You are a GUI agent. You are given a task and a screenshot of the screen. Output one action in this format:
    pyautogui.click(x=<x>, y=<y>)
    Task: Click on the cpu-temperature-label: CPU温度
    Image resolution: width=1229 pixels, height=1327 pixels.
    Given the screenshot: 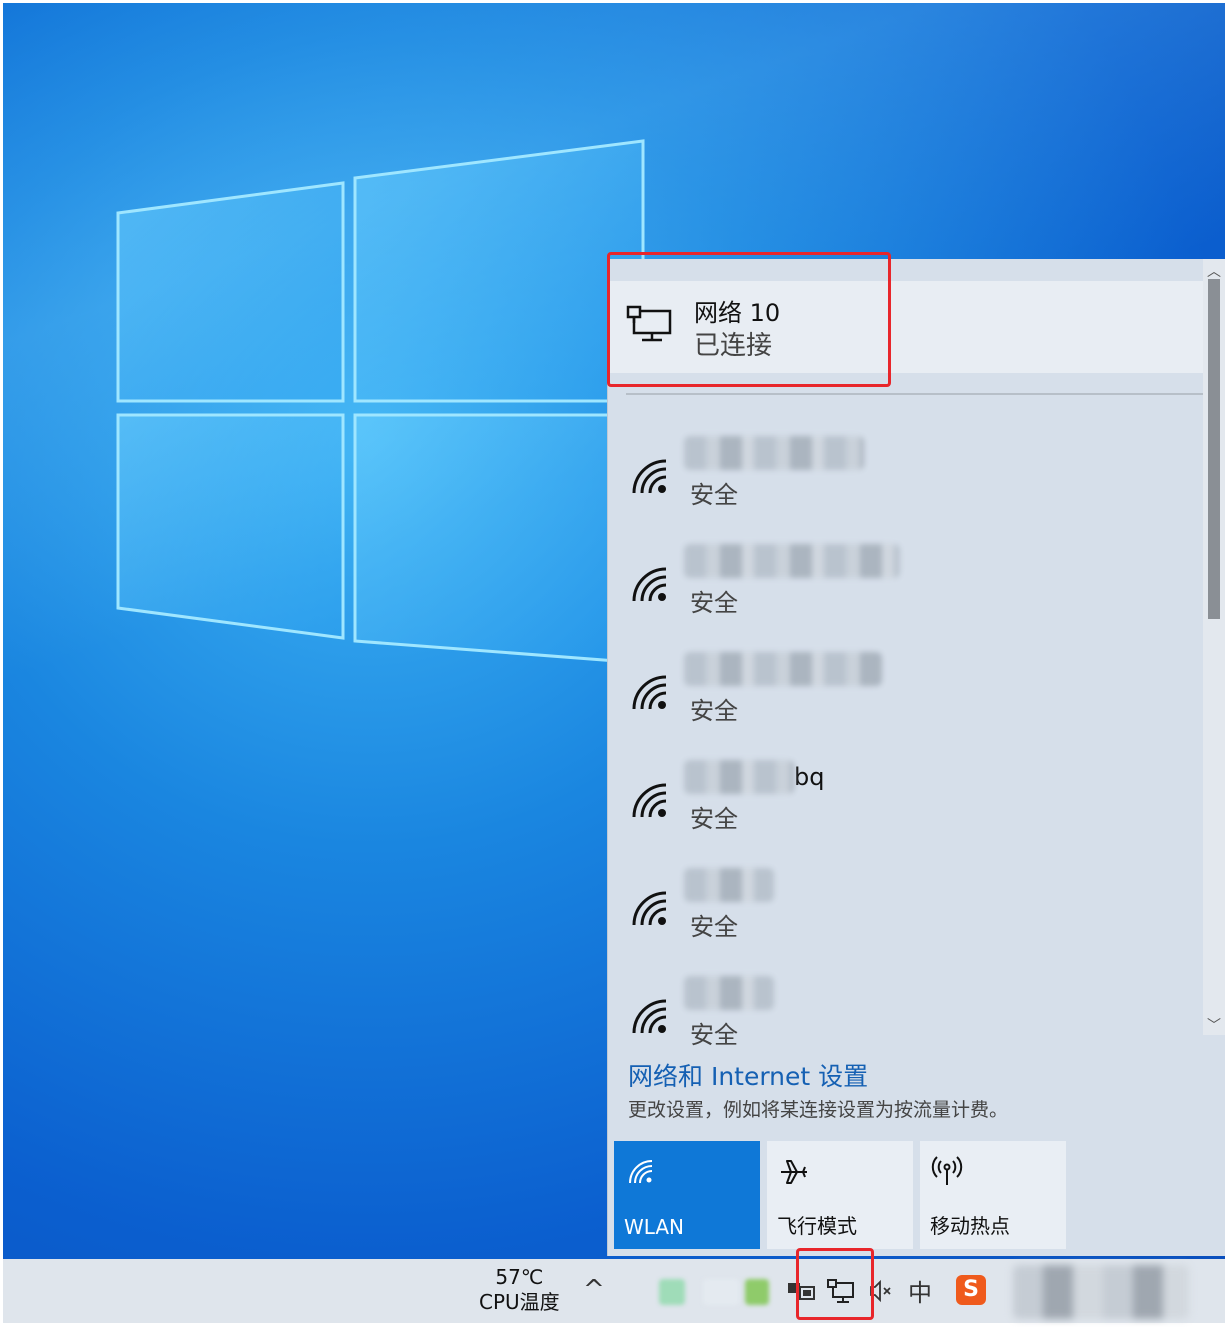 What is the action you would take?
    pyautogui.click(x=519, y=1302)
    